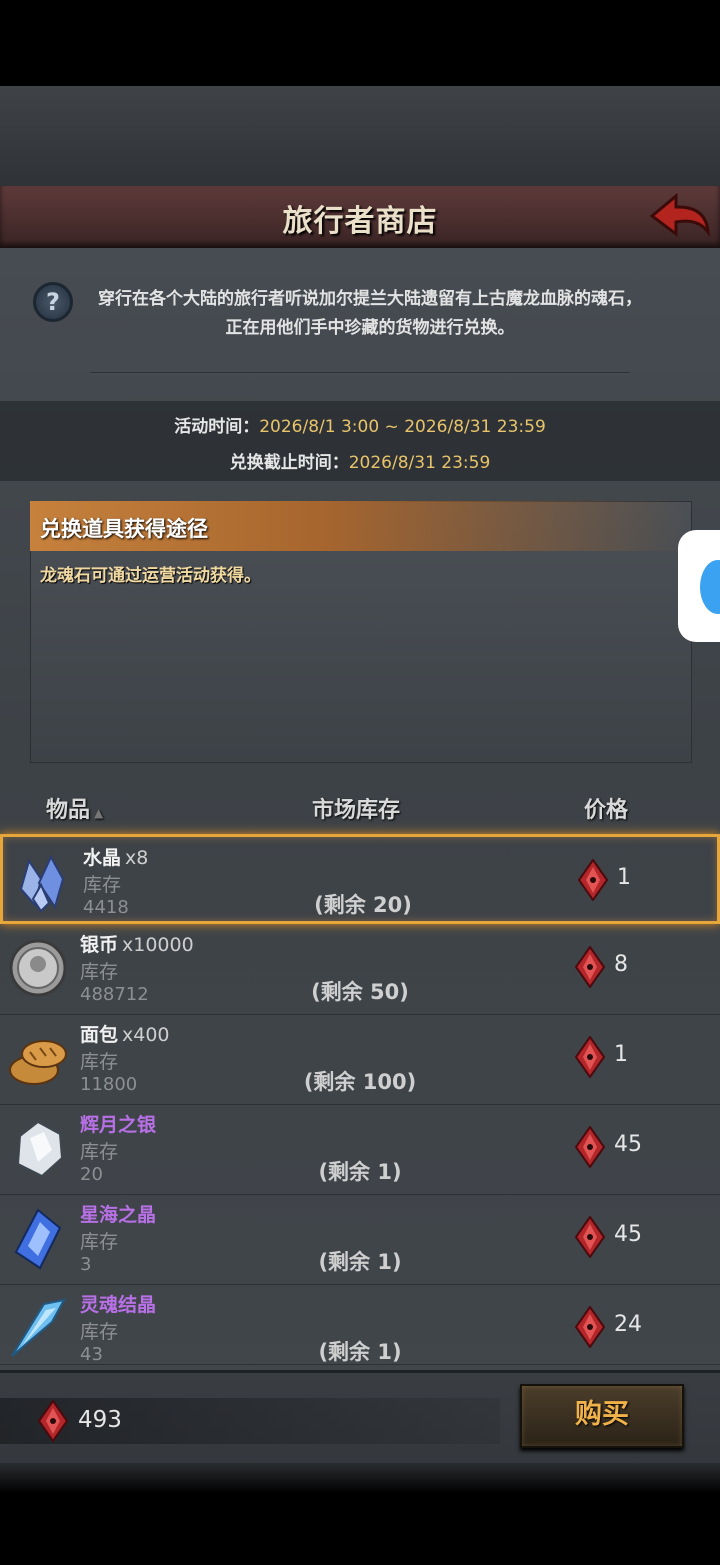 The width and height of the screenshot is (720, 1565). Describe the element at coordinates (250, 1421) in the screenshot. I see `balance-bar` at that location.